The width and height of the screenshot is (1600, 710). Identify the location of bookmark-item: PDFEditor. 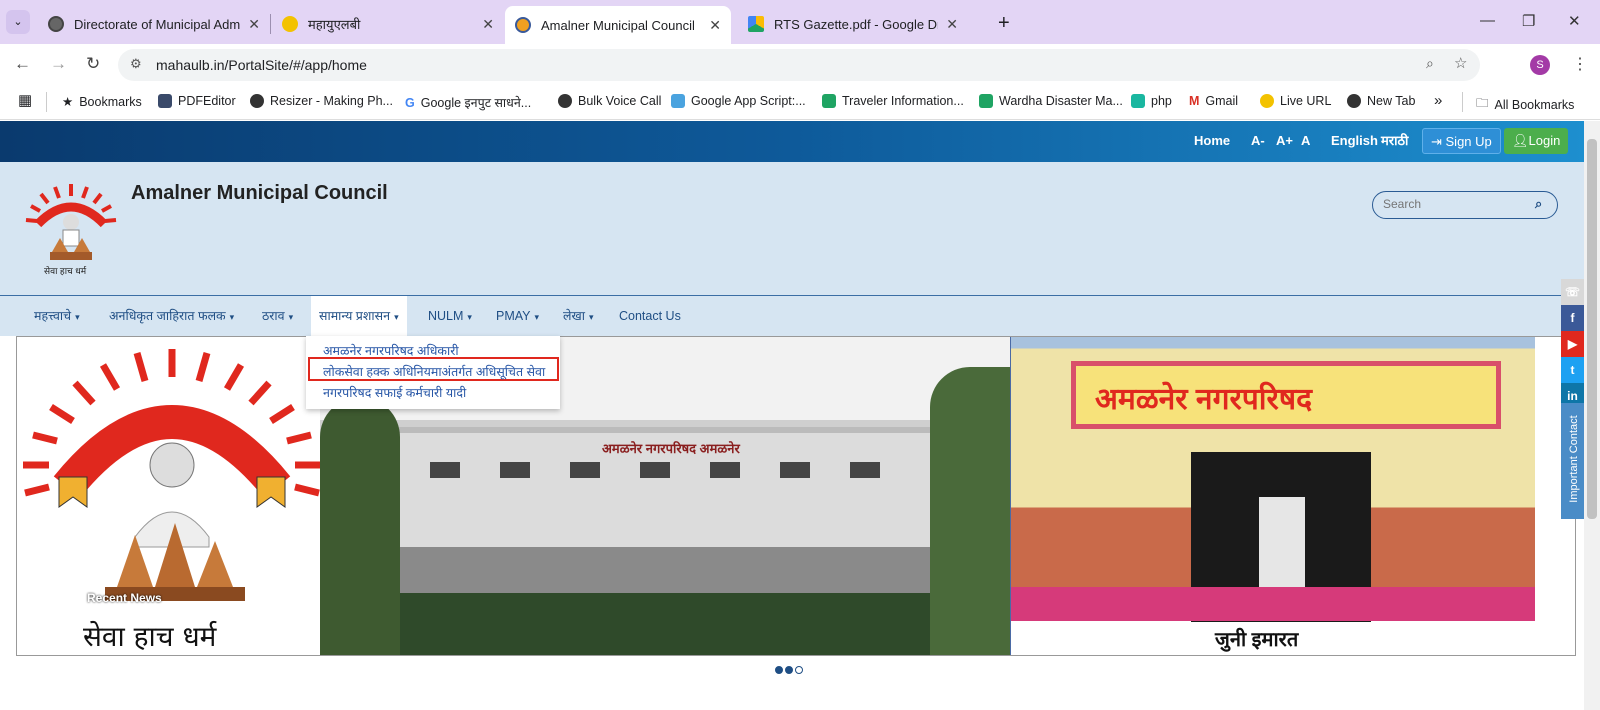
(197, 101).